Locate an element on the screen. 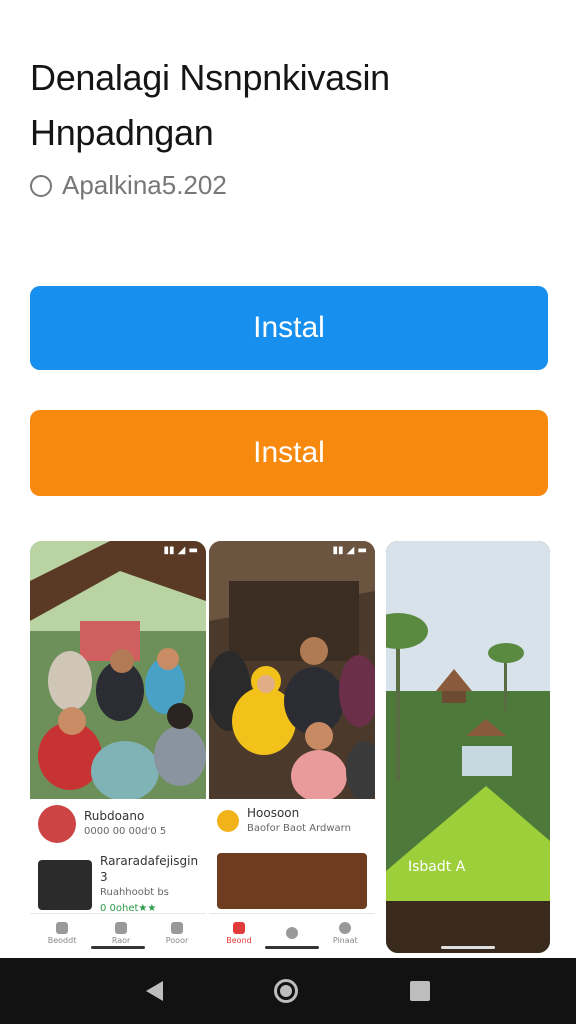  heart-icon is located at coordinates (177, 928).